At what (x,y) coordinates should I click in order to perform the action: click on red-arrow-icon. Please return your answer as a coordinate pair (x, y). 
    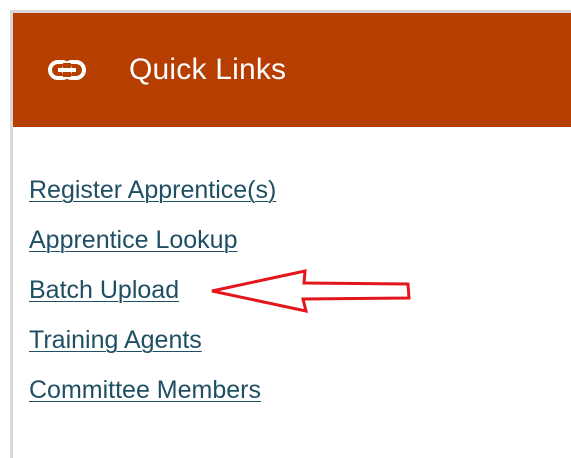
    Looking at the image, I should click on (311, 291).